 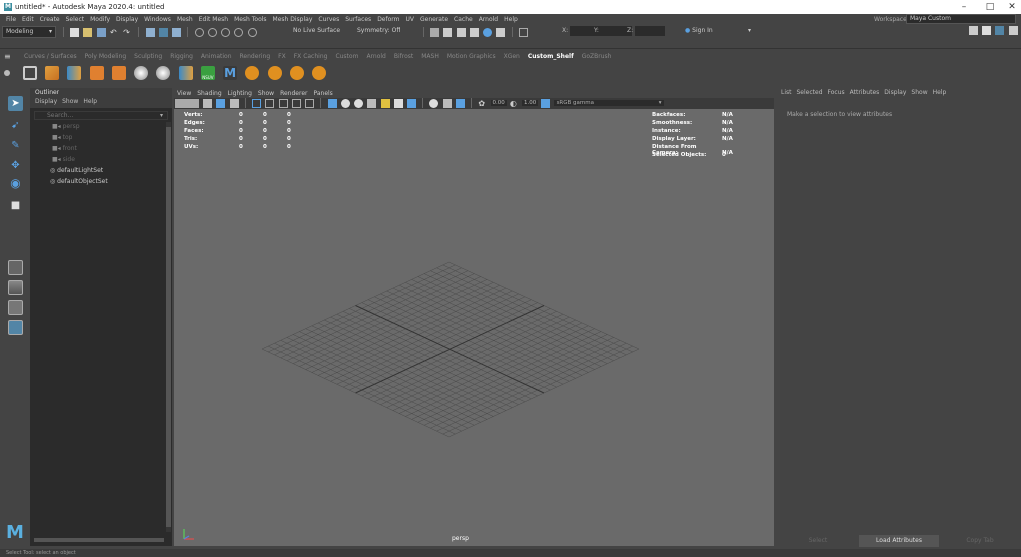 What do you see at coordinates (266, 93) in the screenshot?
I see `viewport-menu-show: Show` at bounding box center [266, 93].